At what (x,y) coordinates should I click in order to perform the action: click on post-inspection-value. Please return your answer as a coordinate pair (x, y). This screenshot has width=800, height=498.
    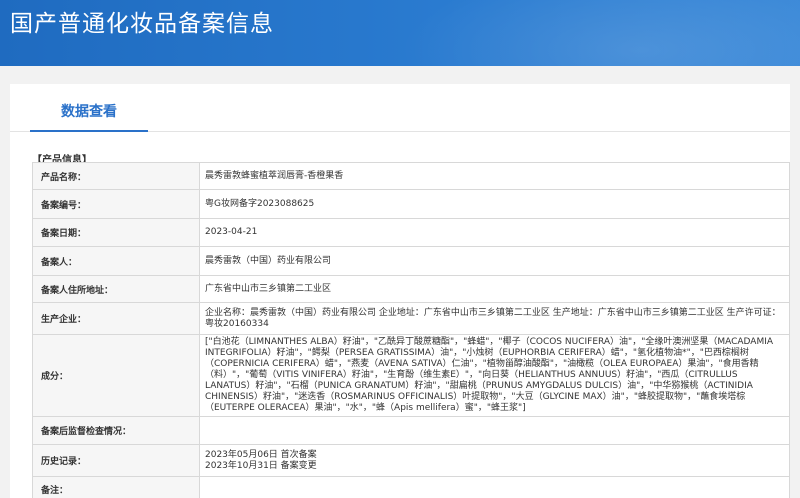
    Looking at the image, I should click on (494, 430).